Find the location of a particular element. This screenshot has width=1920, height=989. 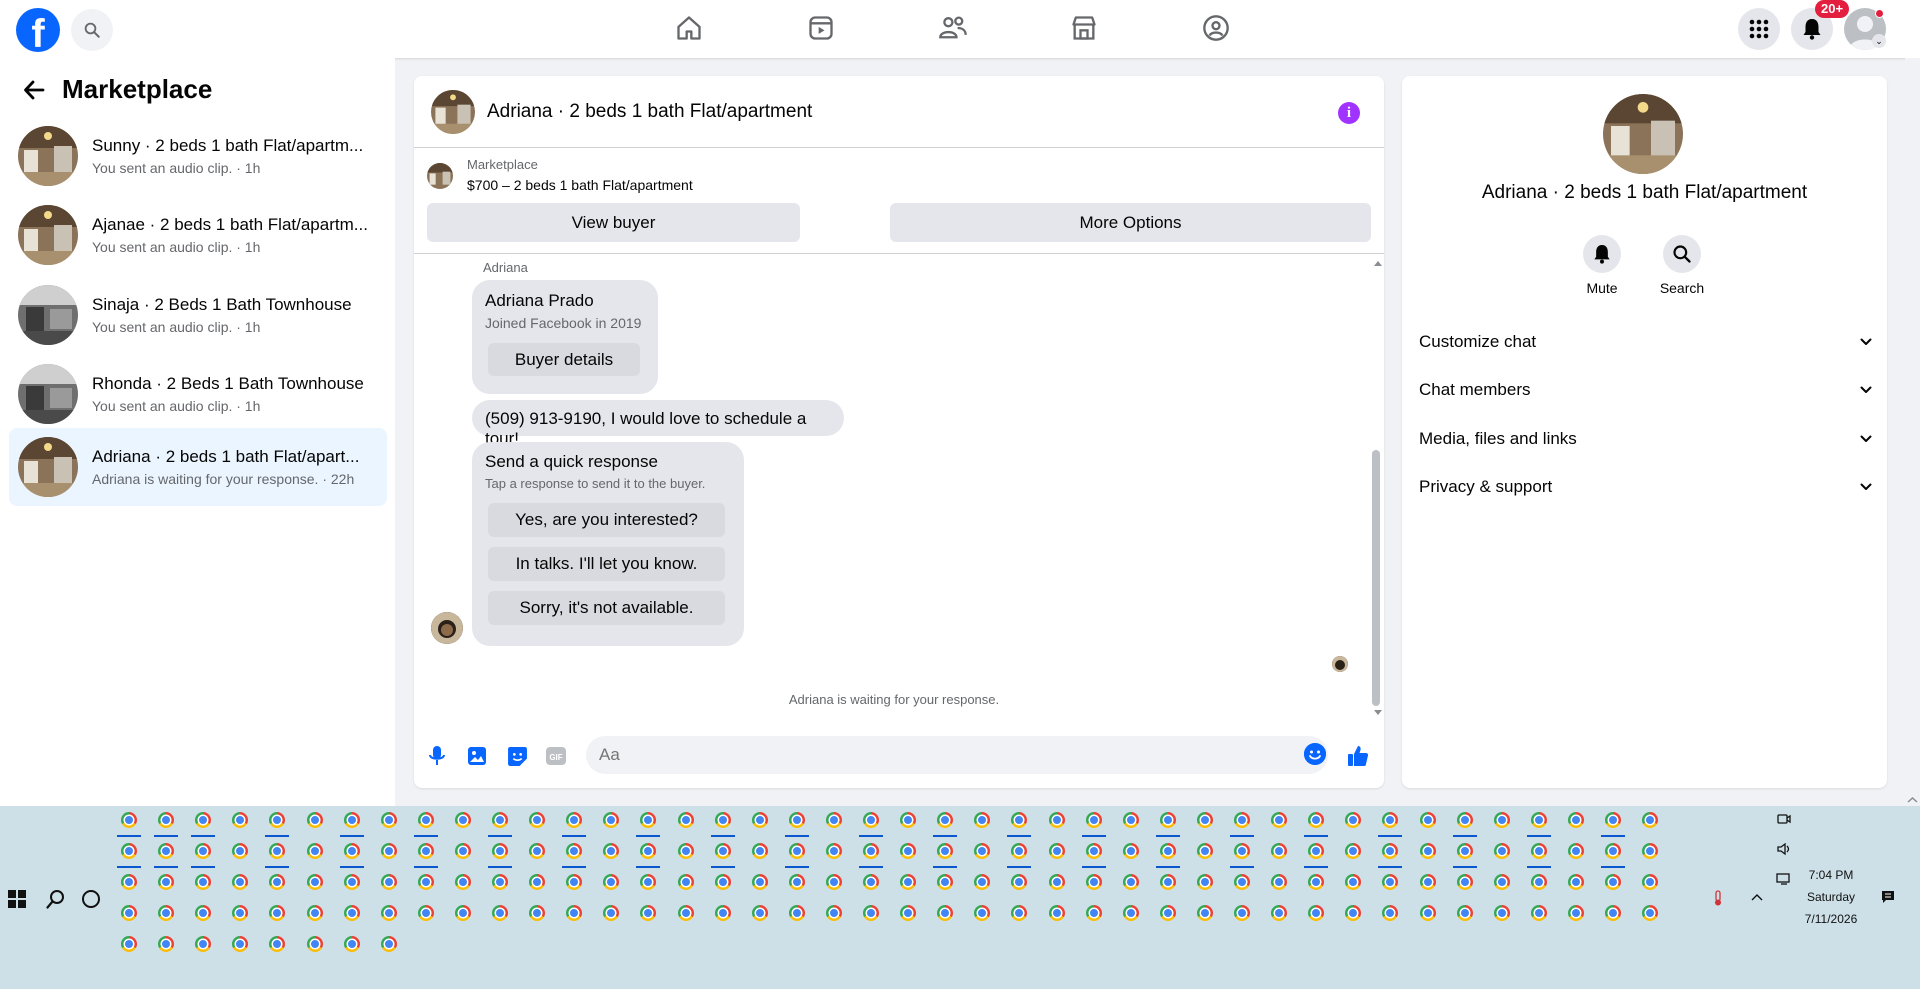

back-button is located at coordinates (34, 90).